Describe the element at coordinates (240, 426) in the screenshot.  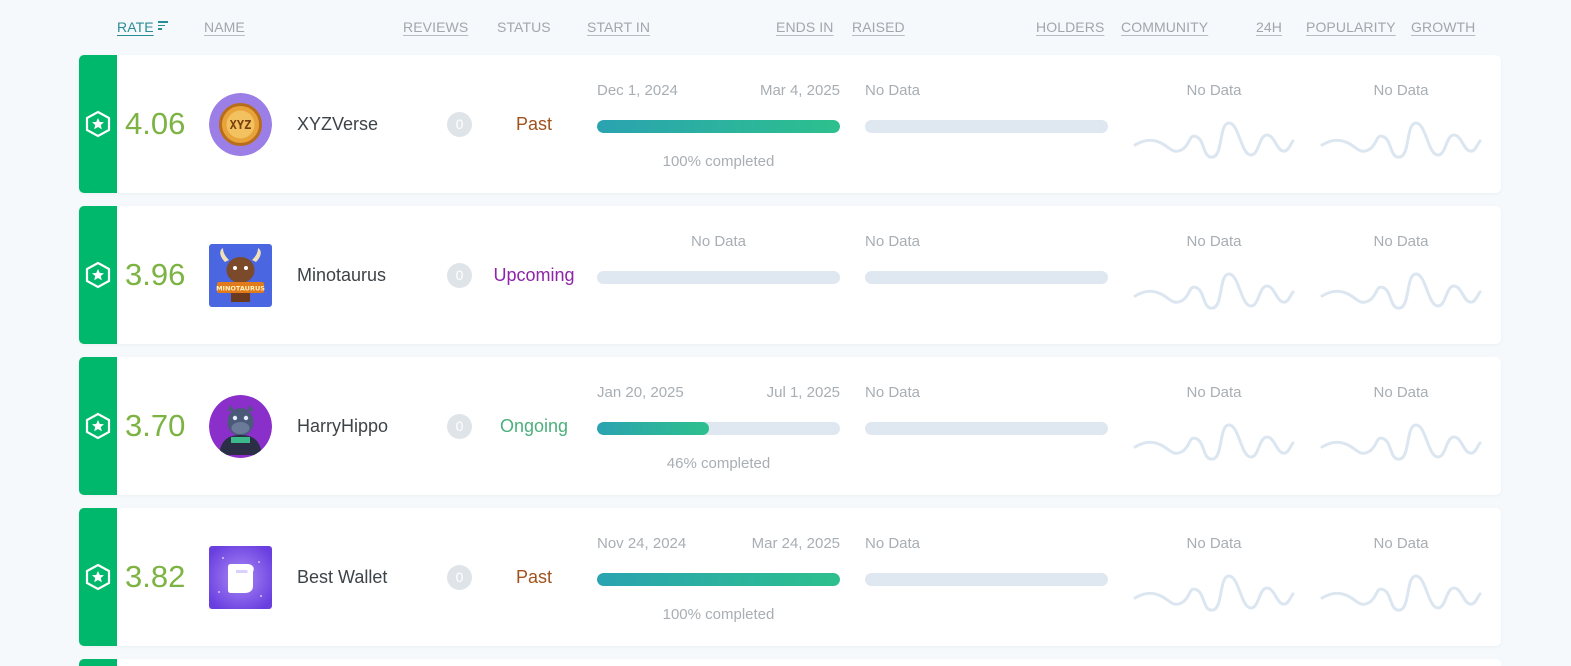
I see `harryhippo-logo` at that location.